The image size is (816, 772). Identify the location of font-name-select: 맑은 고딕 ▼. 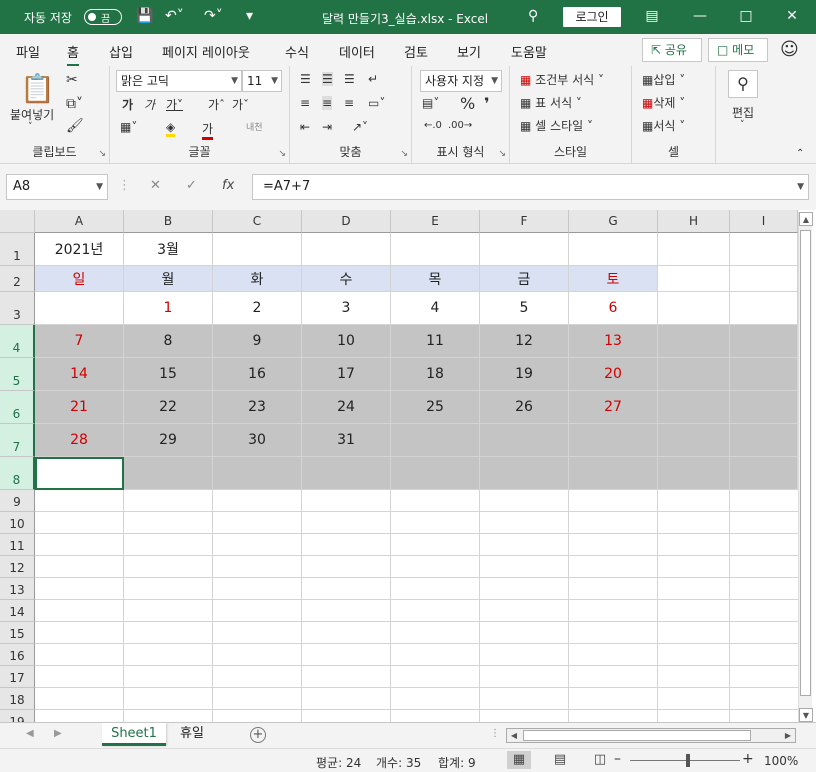
(179, 81).